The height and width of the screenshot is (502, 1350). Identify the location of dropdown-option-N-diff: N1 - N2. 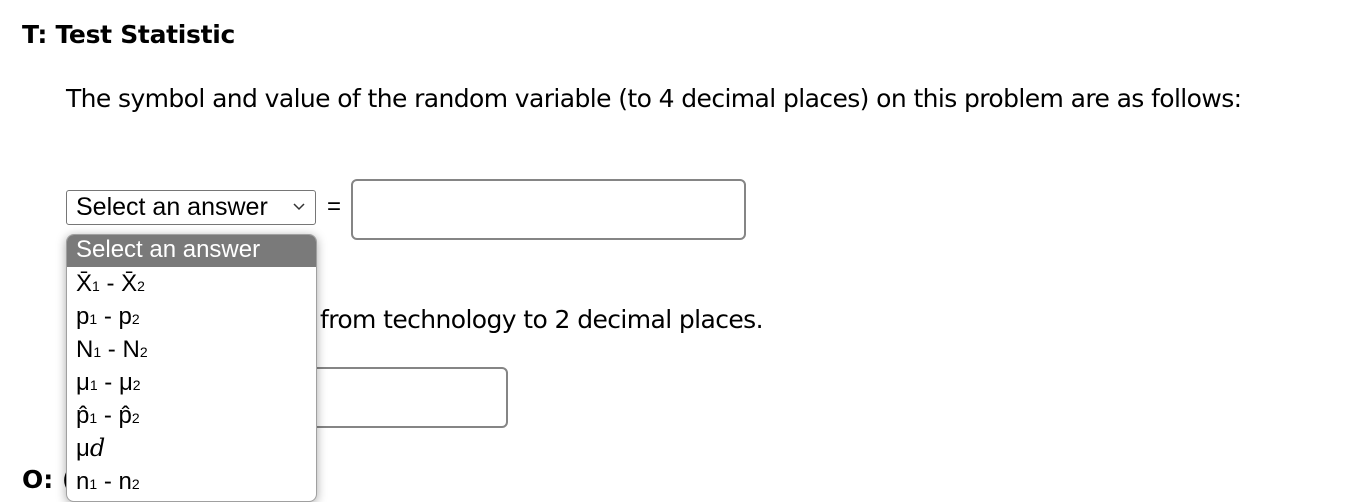
(191, 349).